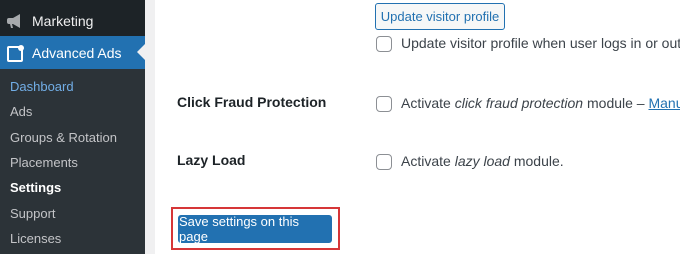  I want to click on sidebar-item-settings: Settings, so click(35, 188).